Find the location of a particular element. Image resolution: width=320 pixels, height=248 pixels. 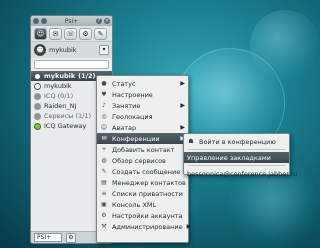

call-toolbar-button: ☏ is located at coordinates (70, 33).